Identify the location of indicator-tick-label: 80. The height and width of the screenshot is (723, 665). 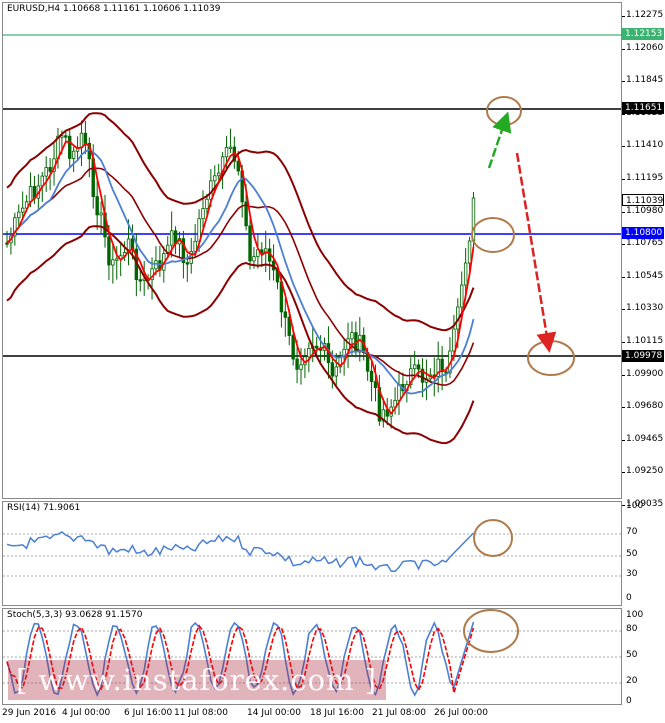
(632, 629).